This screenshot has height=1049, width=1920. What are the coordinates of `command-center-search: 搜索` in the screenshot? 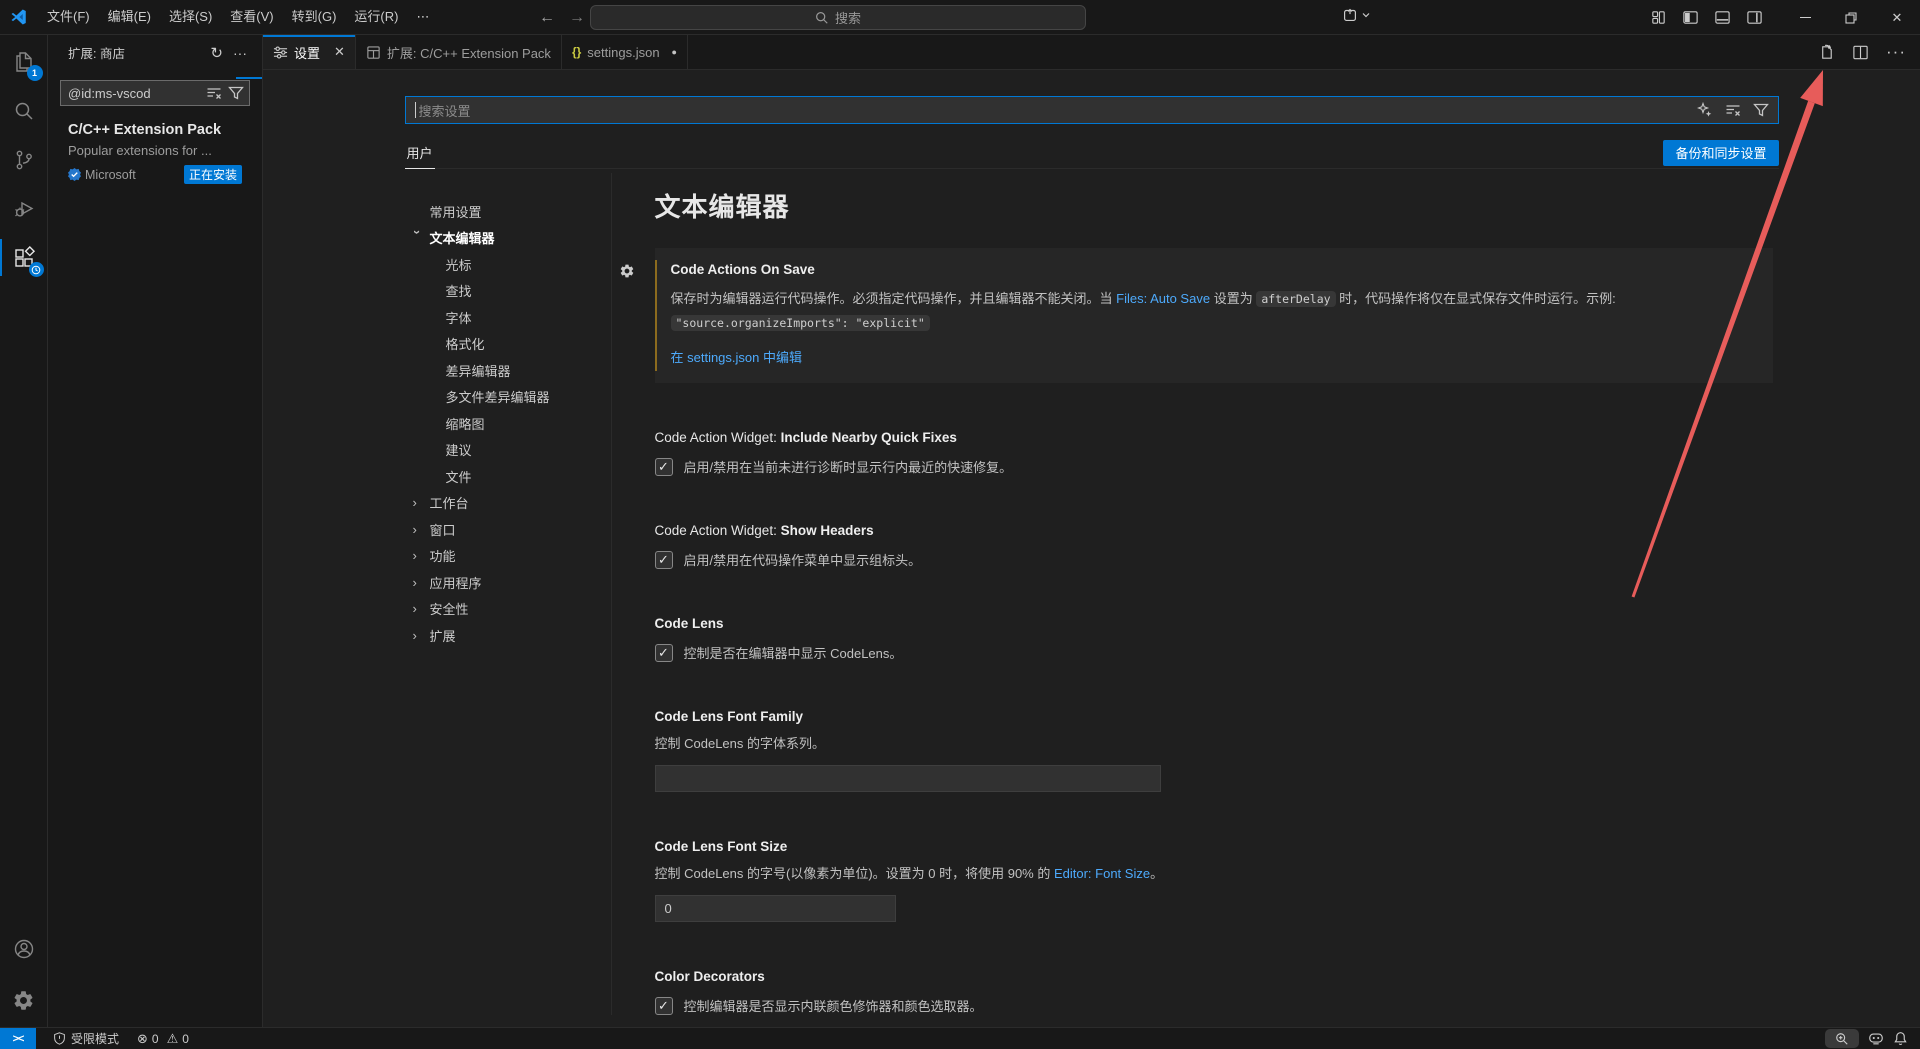 It's located at (838, 17).